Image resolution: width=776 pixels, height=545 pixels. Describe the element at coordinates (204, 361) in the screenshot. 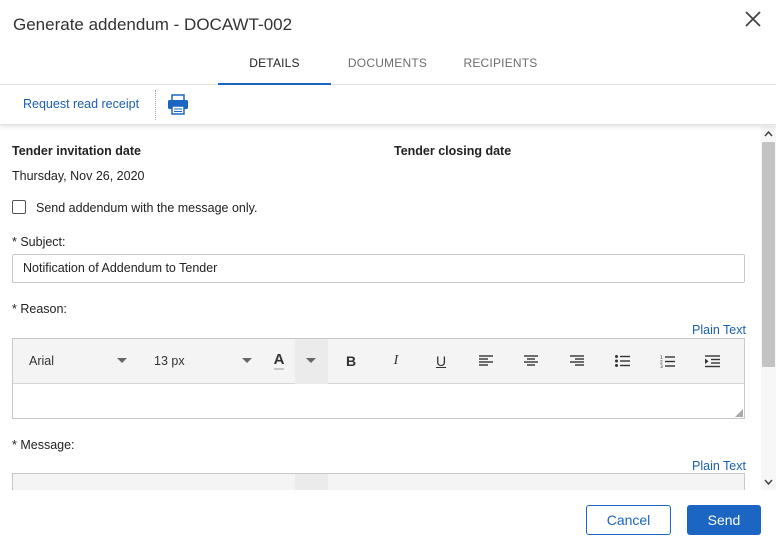

I see `font-size-select: 13 px` at that location.